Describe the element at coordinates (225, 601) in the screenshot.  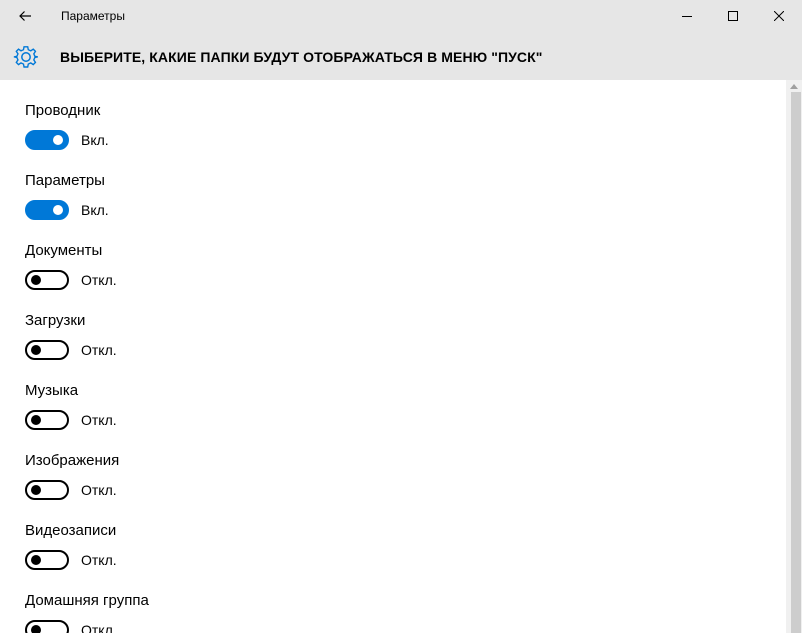
I see `setting-item: Домашняя группа Откл.` at that location.